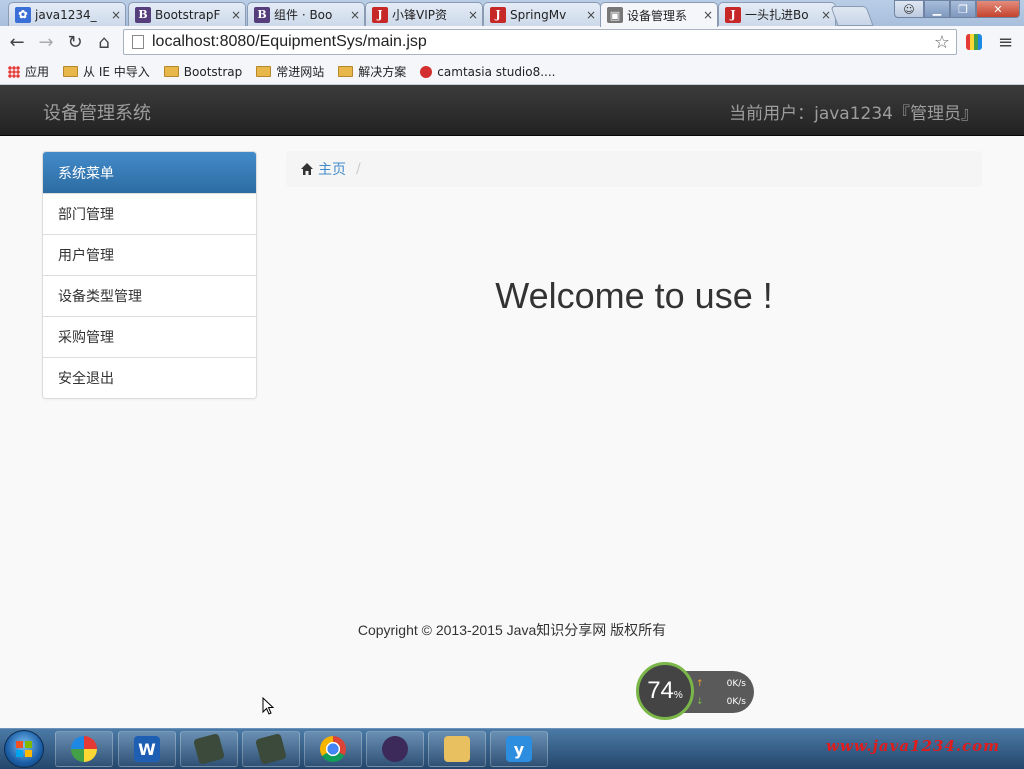  Describe the element at coordinates (307, 169) in the screenshot. I see `home-icon` at that location.